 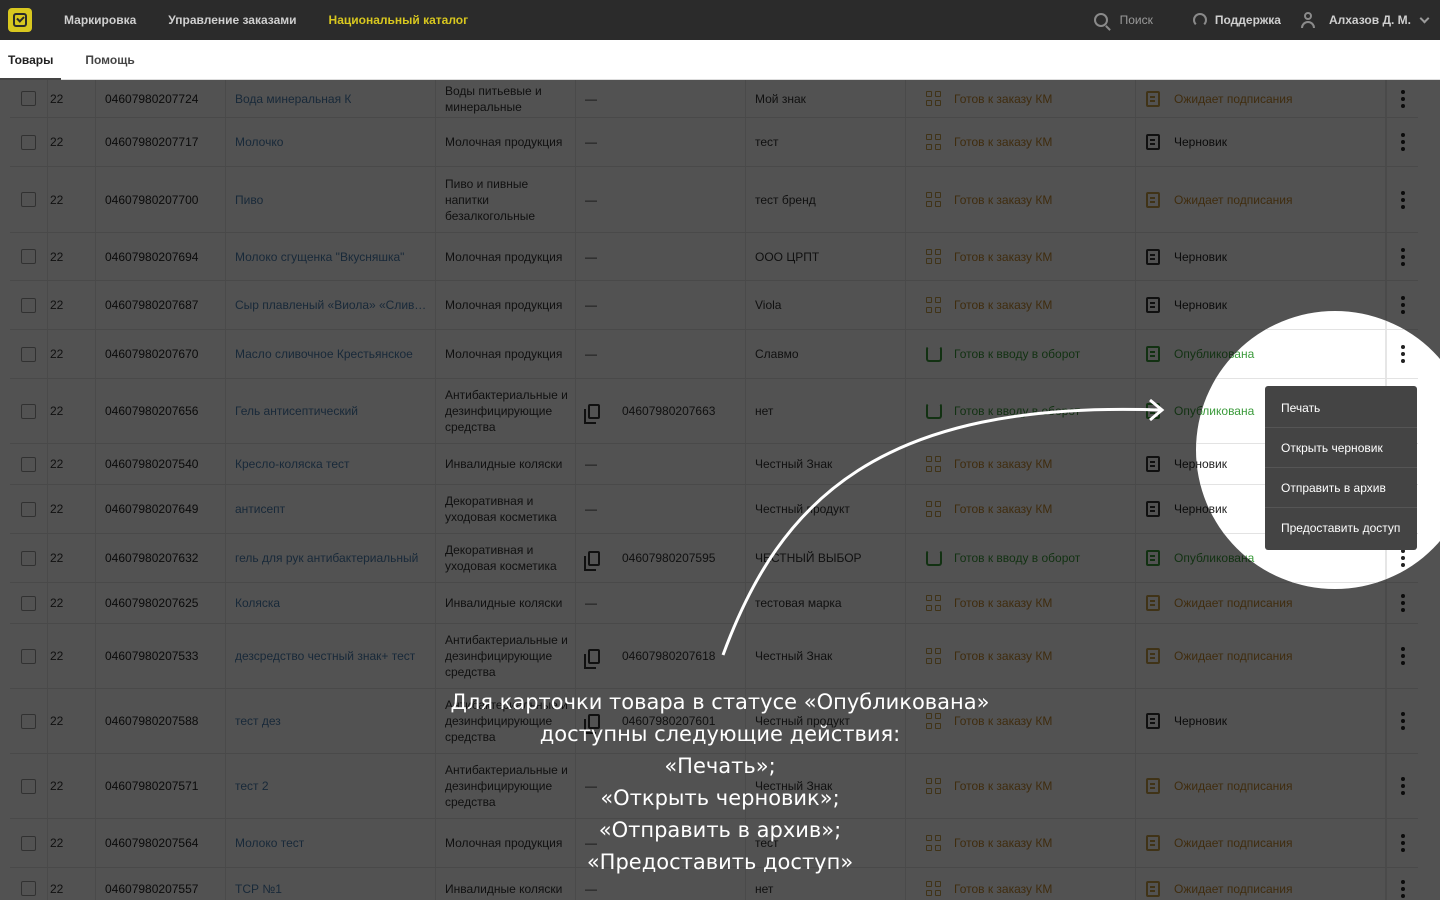 What do you see at coordinates (109, 60) in the screenshot?
I see `tab-help: Помощь` at bounding box center [109, 60].